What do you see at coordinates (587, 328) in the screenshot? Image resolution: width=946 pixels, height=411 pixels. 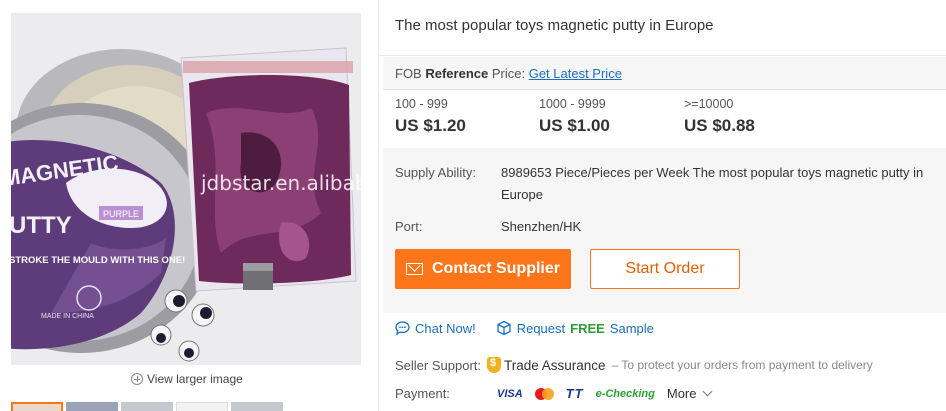 I see `free-label: FREE` at bounding box center [587, 328].